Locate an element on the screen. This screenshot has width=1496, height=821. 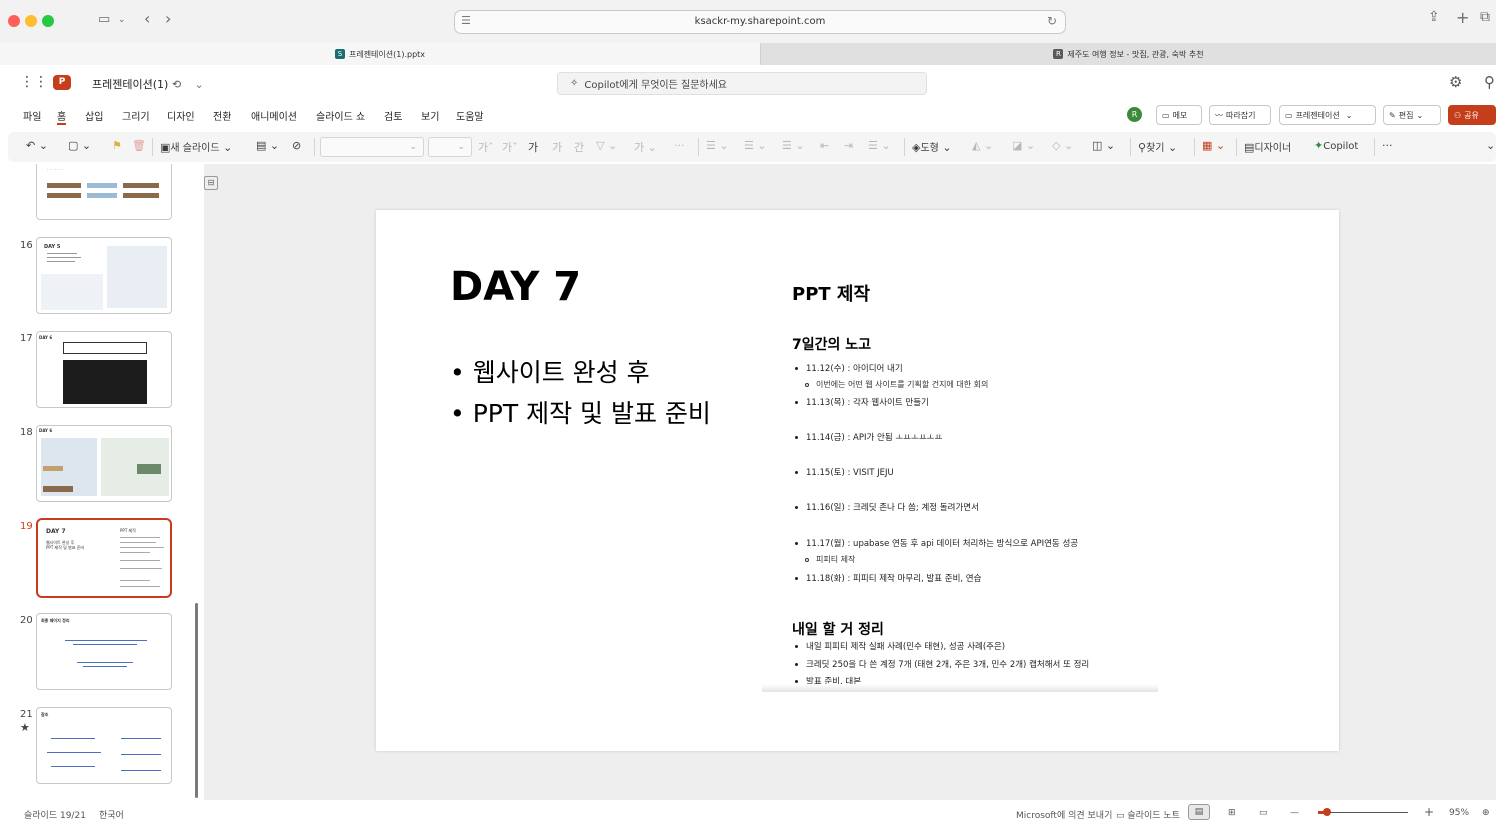
back-icon: ‹ is located at coordinates (147, 18).